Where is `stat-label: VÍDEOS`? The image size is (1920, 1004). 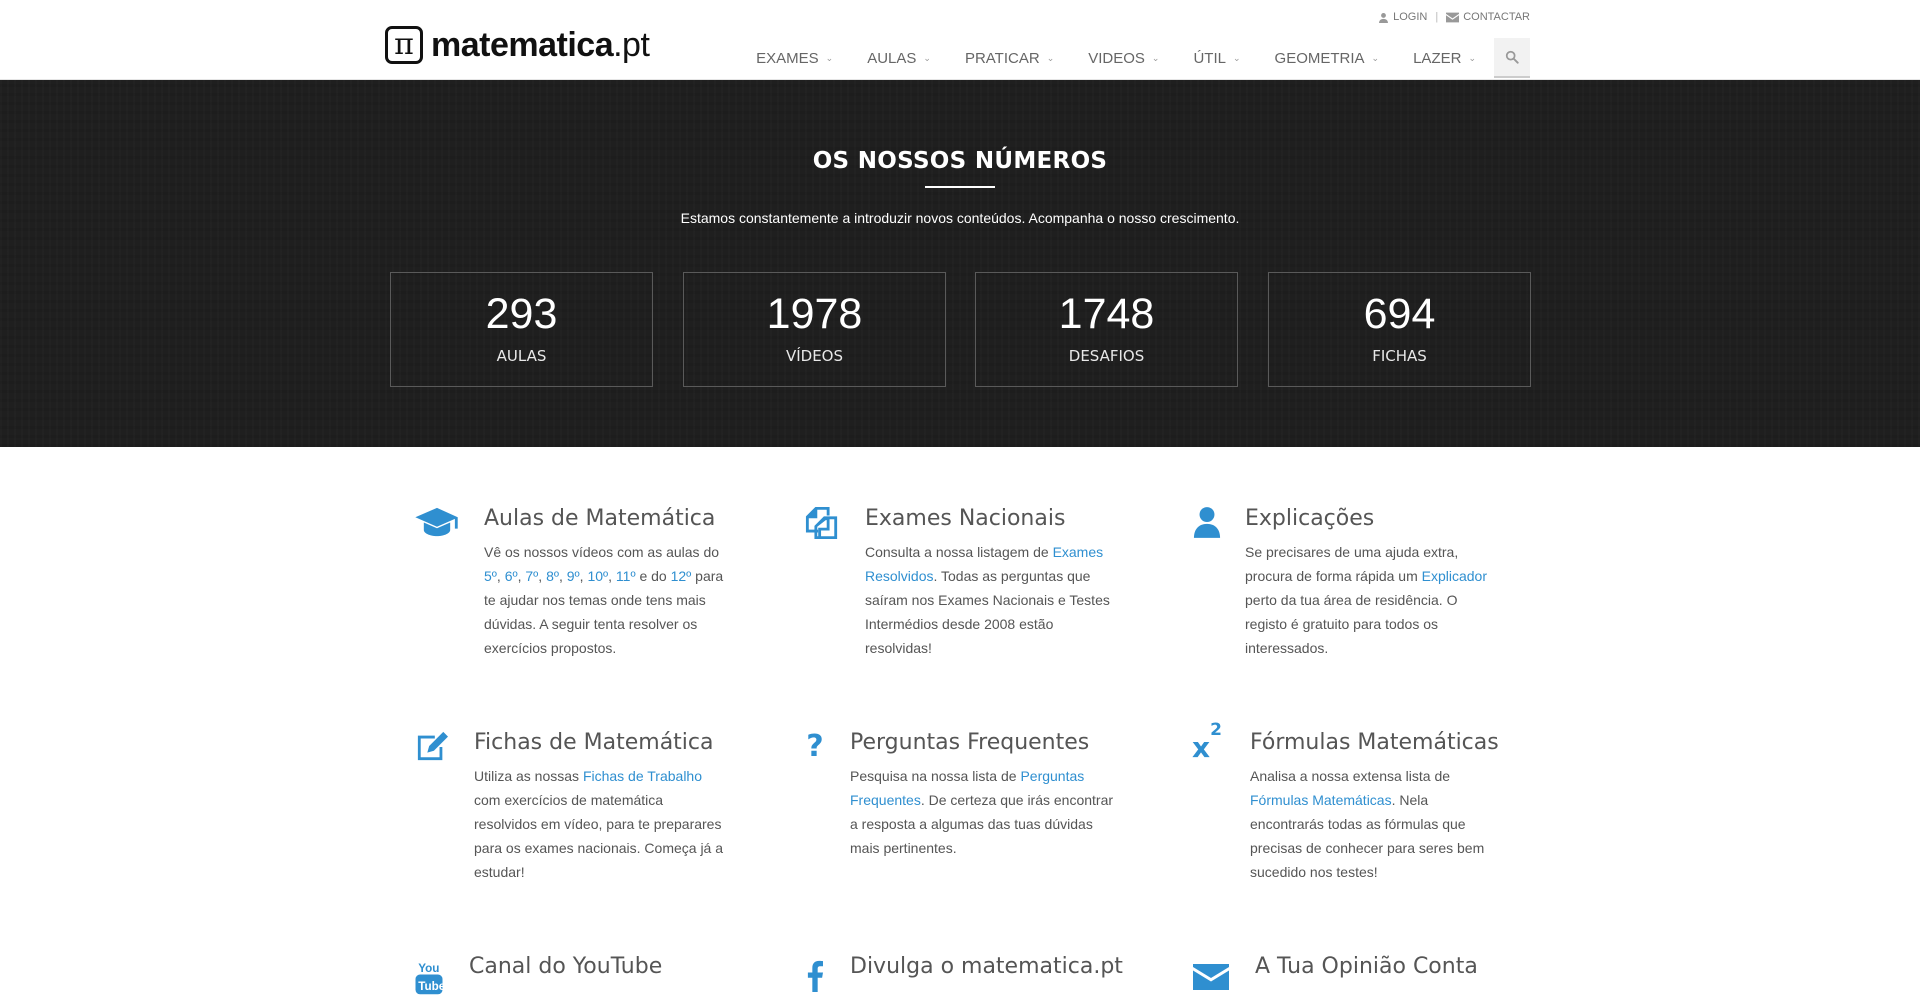 stat-label: VÍDEOS is located at coordinates (814, 356).